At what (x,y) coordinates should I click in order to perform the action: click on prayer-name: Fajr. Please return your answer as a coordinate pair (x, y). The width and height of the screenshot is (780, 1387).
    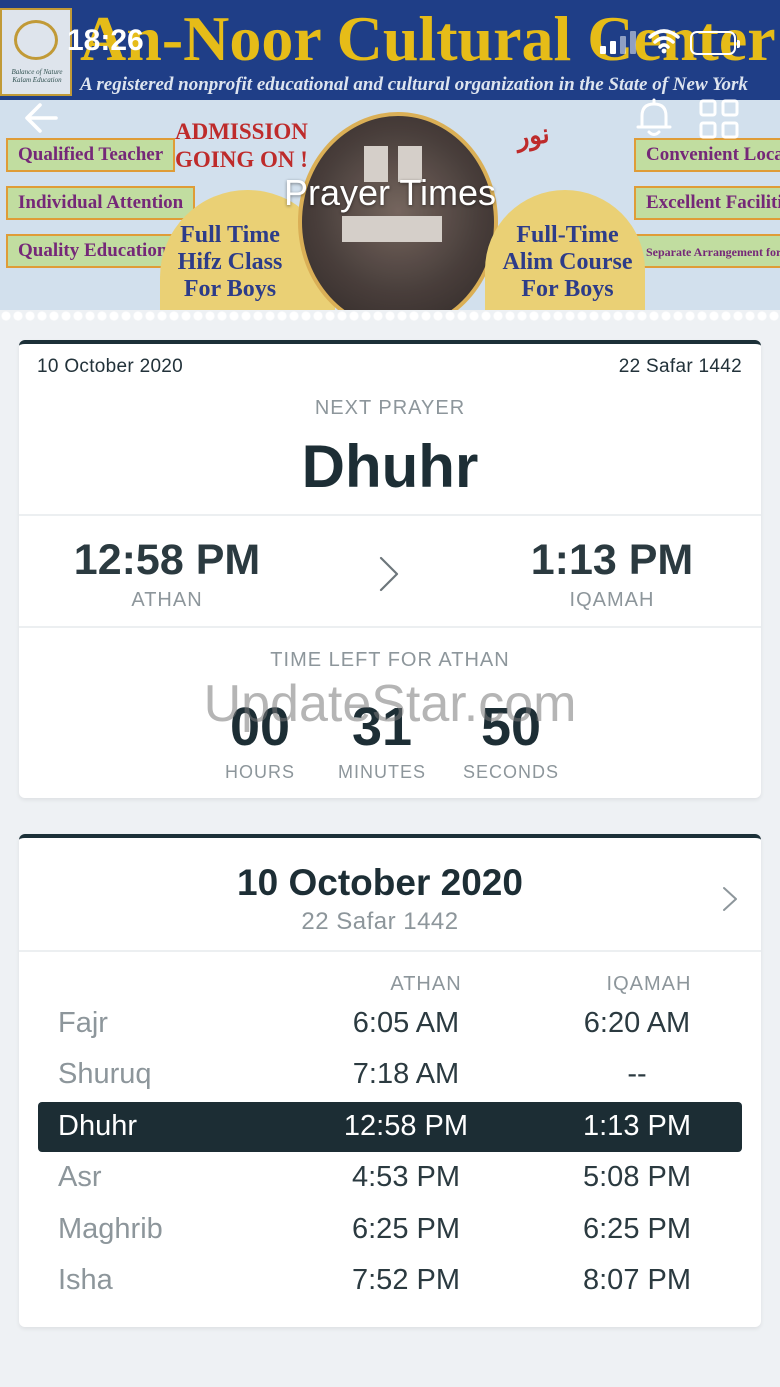
    Looking at the image, I should click on (83, 1023).